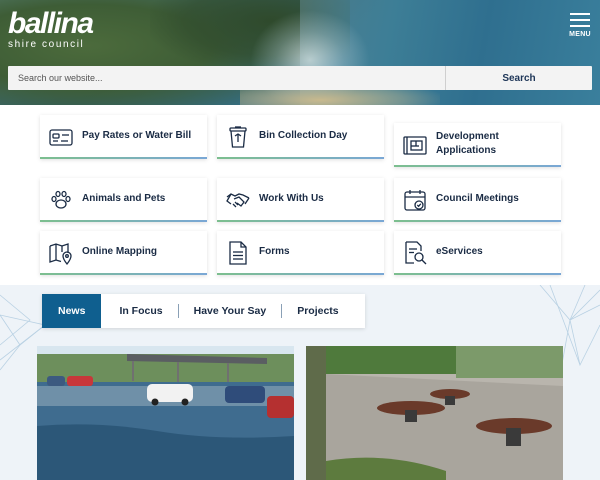 Image resolution: width=600 pixels, height=480 pixels. Describe the element at coordinates (139, 311) in the screenshot. I see `tab-in-focus: In Focus` at that location.